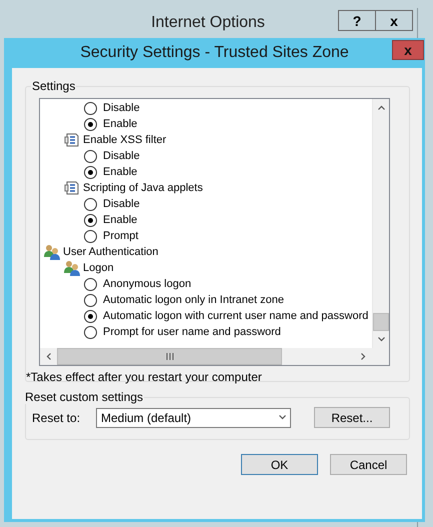 The width and height of the screenshot is (433, 527). Describe the element at coordinates (208, 23) in the screenshot. I see `window-title: Internet Options` at that location.